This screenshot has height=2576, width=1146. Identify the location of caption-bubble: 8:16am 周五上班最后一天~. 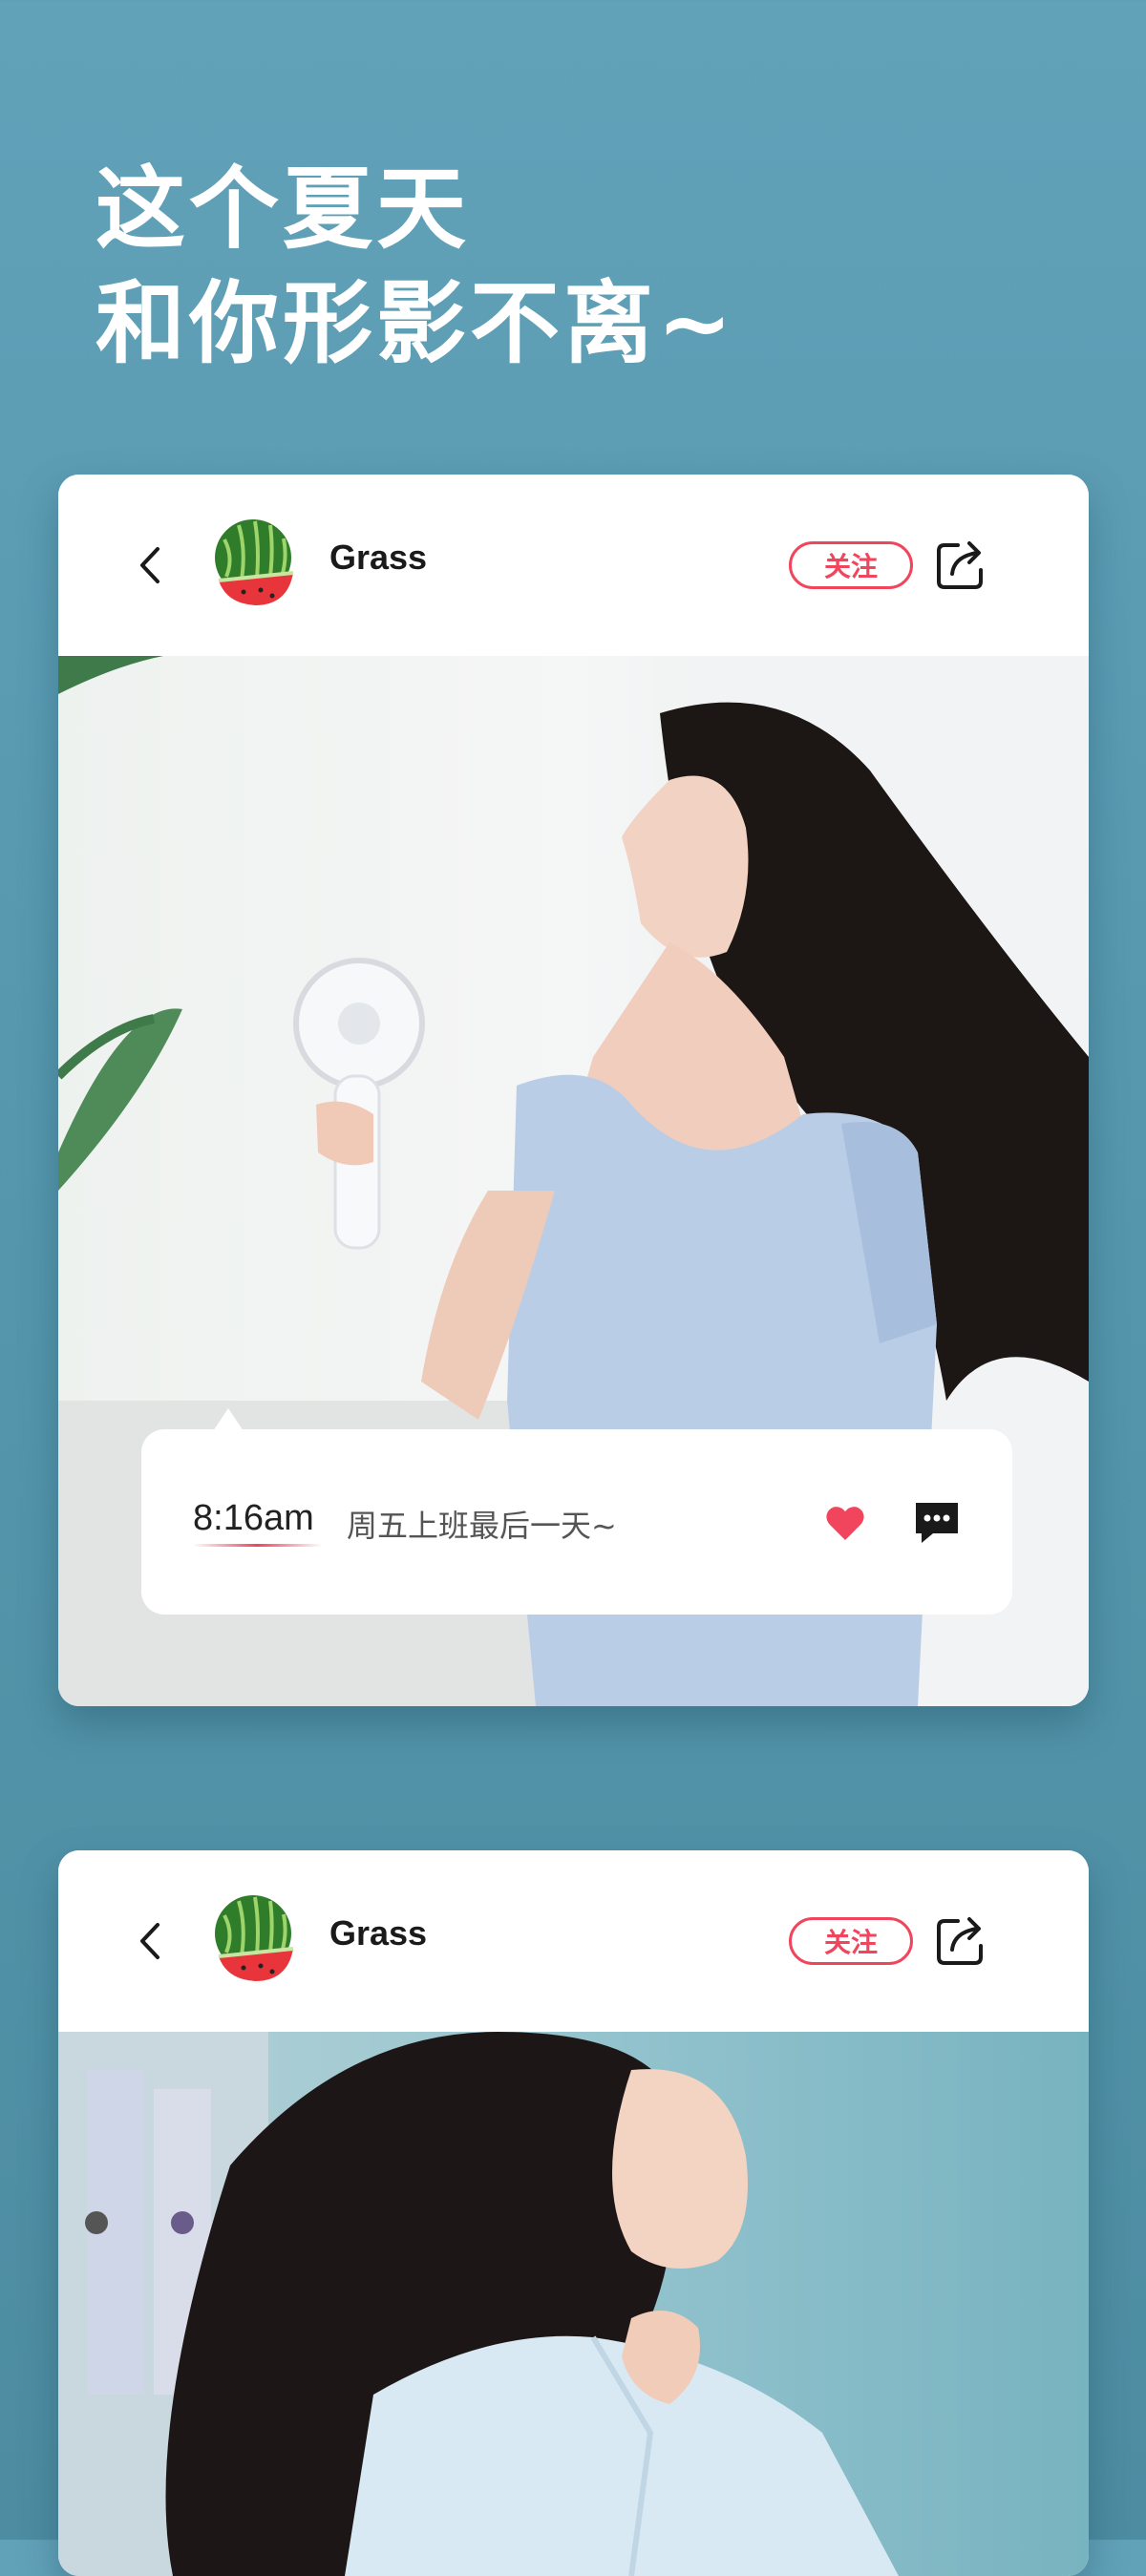
(576, 1511).